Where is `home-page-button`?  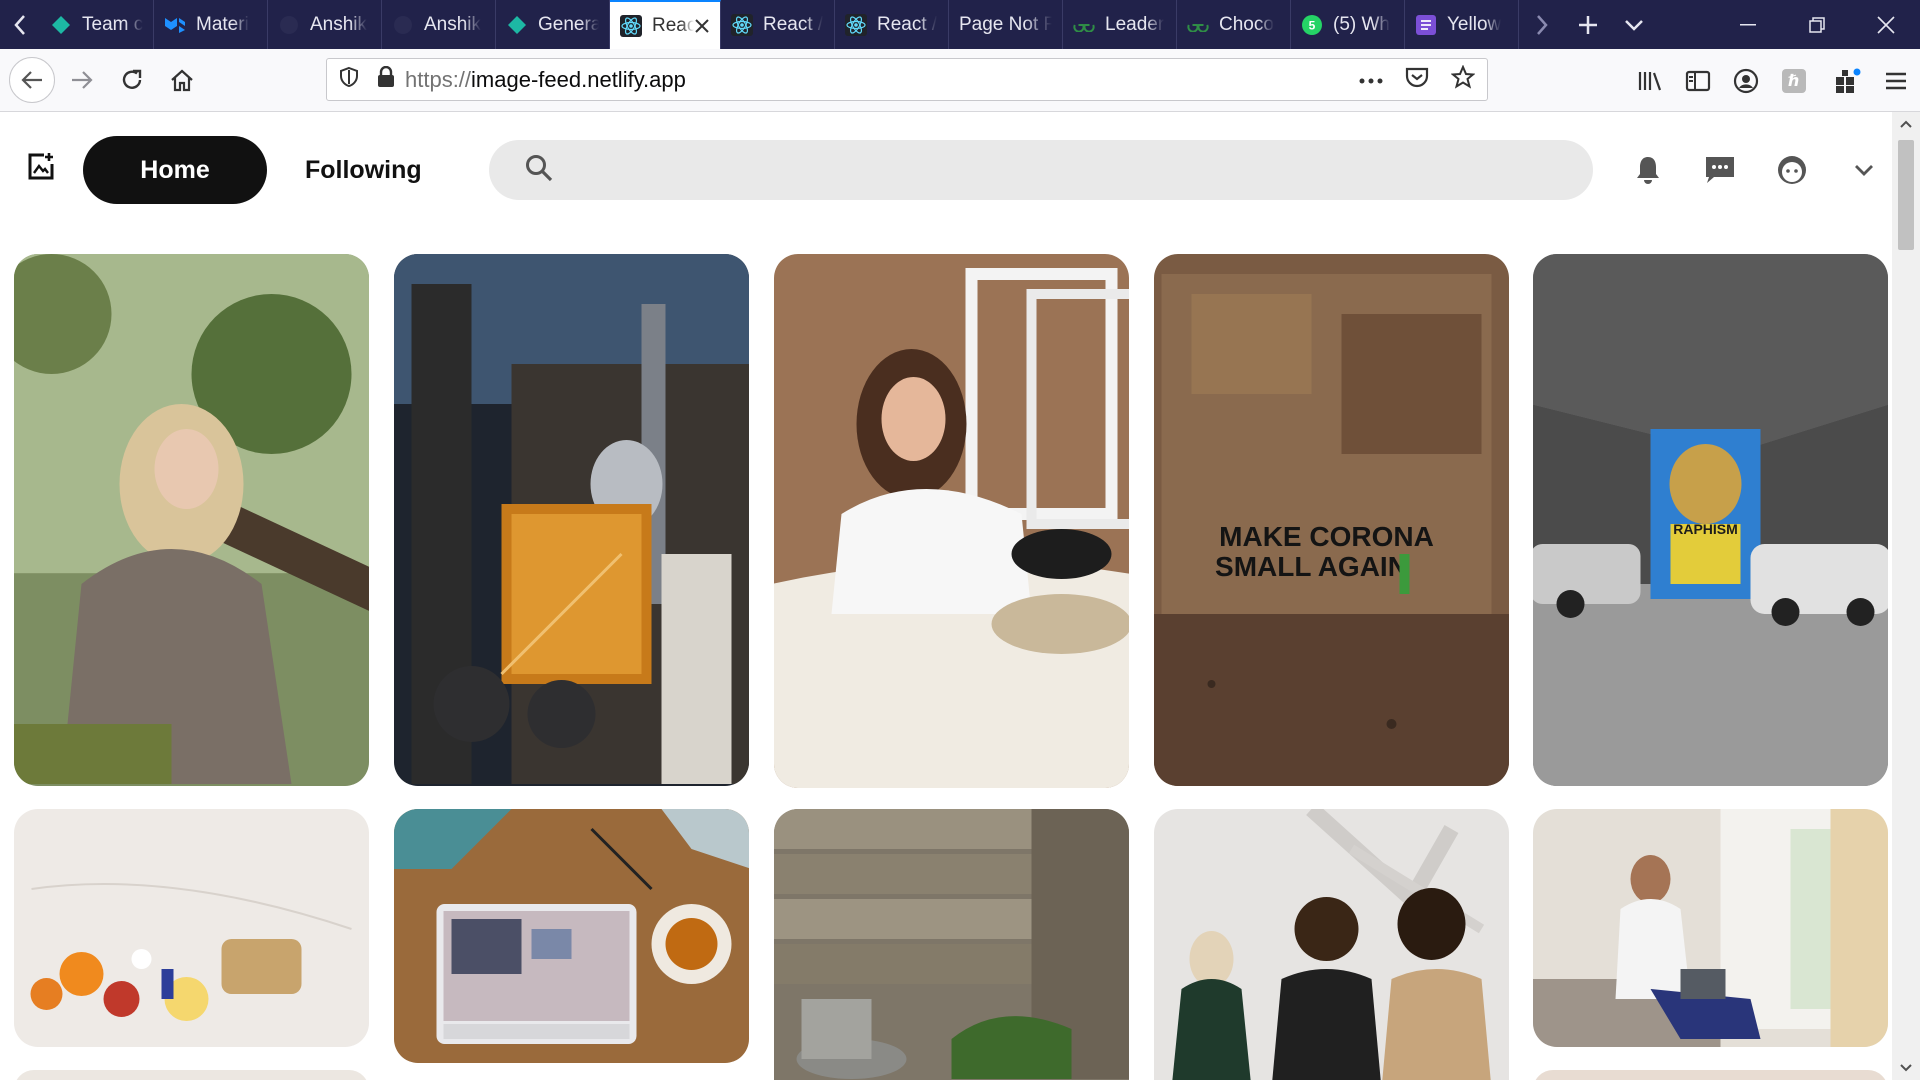 home-page-button is located at coordinates (182, 80).